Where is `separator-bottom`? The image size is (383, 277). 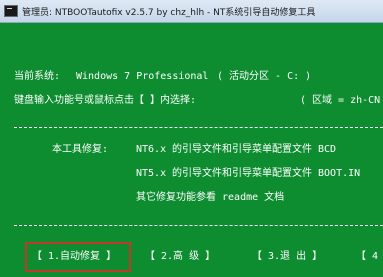
separator-bottom is located at coordinates (198, 225).